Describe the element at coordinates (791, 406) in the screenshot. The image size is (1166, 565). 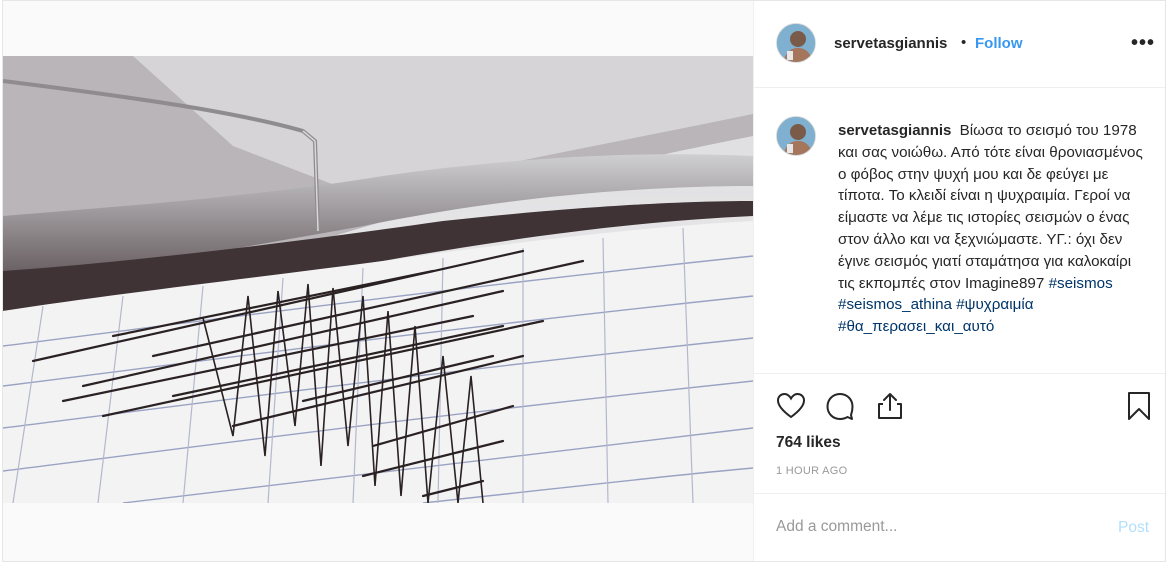
I see `heart-icon` at that location.